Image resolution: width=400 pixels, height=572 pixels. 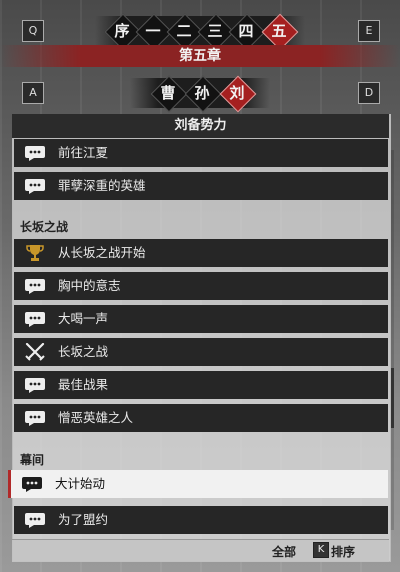 What do you see at coordinates (33, 93) in the screenshot?
I see `key-hint-a: A` at bounding box center [33, 93].